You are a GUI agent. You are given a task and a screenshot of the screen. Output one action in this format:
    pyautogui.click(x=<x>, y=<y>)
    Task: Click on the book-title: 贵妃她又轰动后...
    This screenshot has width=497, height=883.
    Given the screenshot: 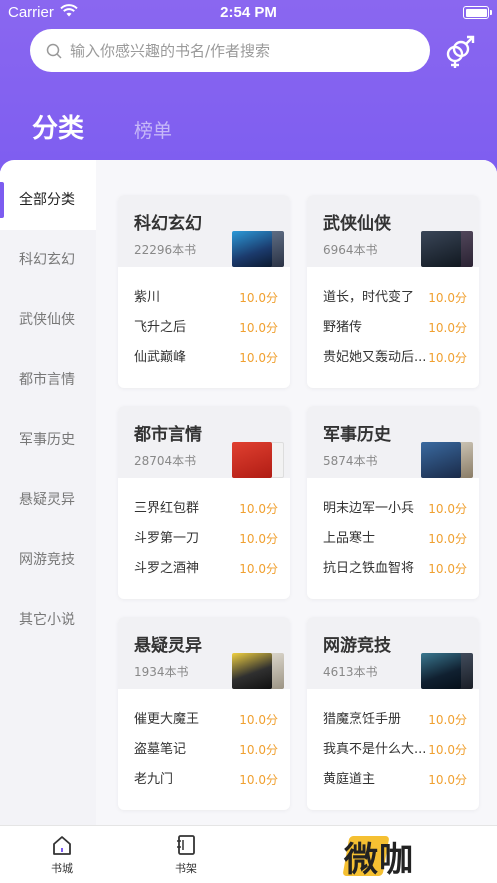 What is the action you would take?
    pyautogui.click(x=375, y=357)
    